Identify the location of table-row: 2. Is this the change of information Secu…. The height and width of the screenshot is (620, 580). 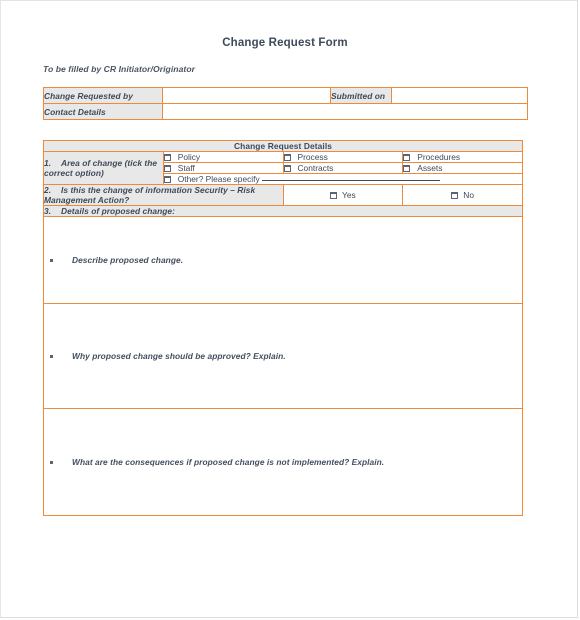
(283, 195).